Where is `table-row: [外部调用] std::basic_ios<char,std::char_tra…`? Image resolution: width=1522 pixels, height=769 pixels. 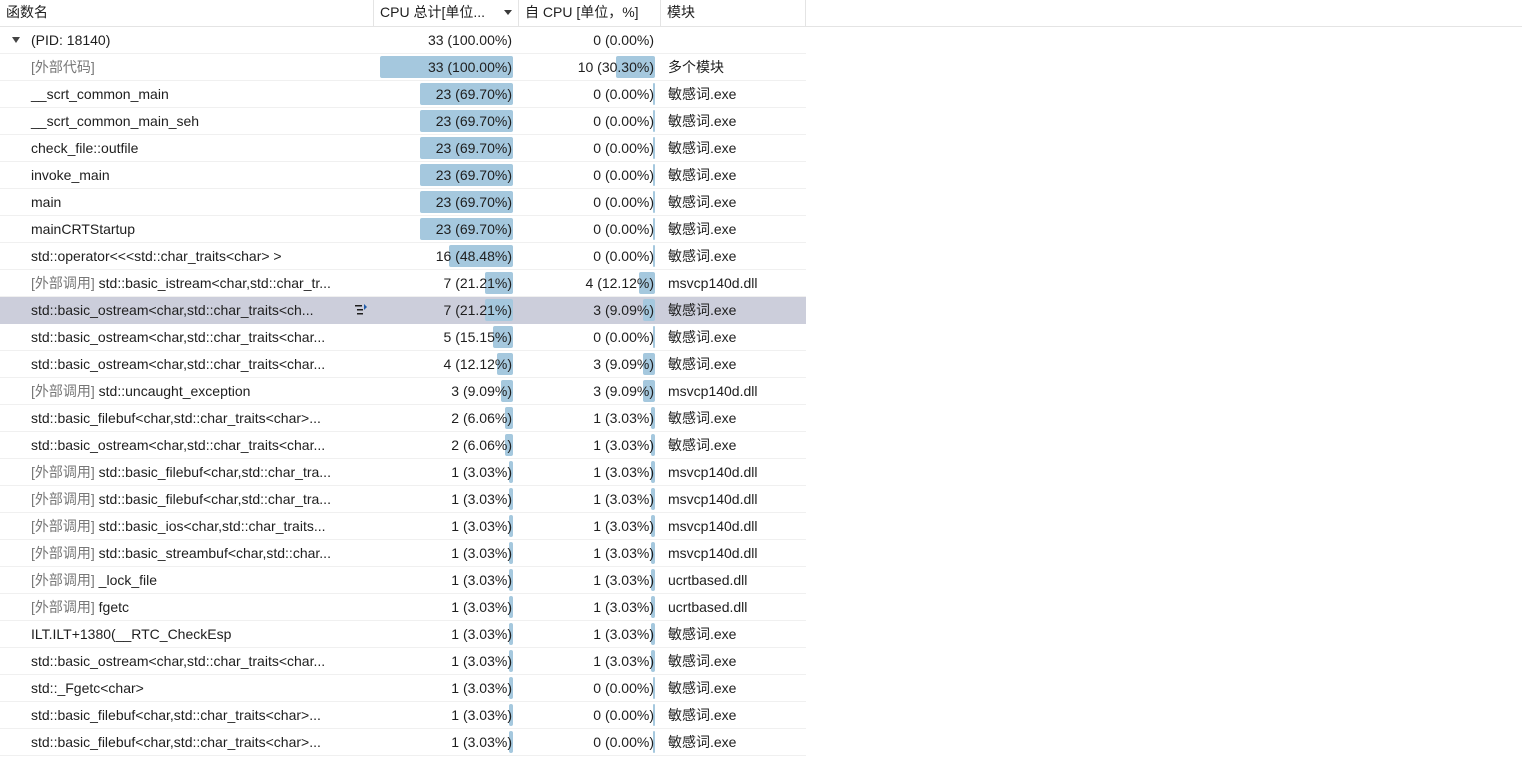 table-row: [外部调用] std::basic_ios<char,std::char_tra… is located at coordinates (403, 526).